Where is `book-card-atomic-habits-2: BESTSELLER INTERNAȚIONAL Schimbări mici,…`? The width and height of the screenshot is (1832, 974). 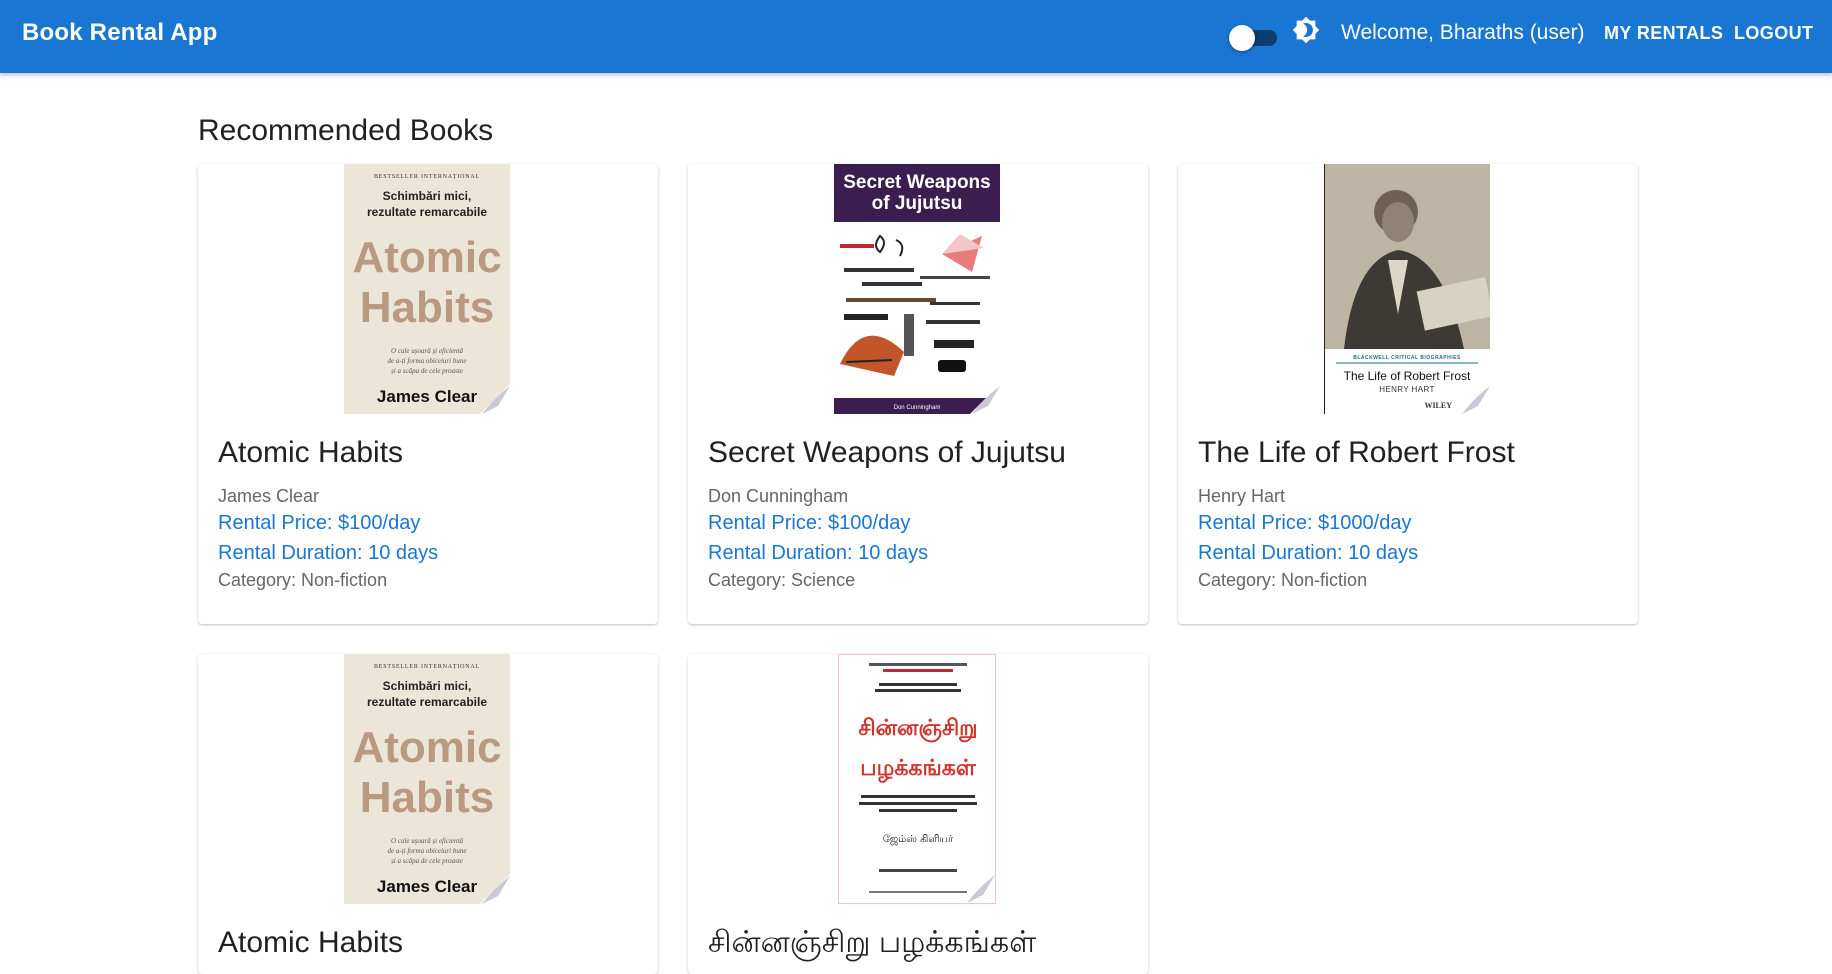 book-card-atomic-habits-2: BESTSELLER INTERNAȚIONAL Schimbări mici,… is located at coordinates (428, 814).